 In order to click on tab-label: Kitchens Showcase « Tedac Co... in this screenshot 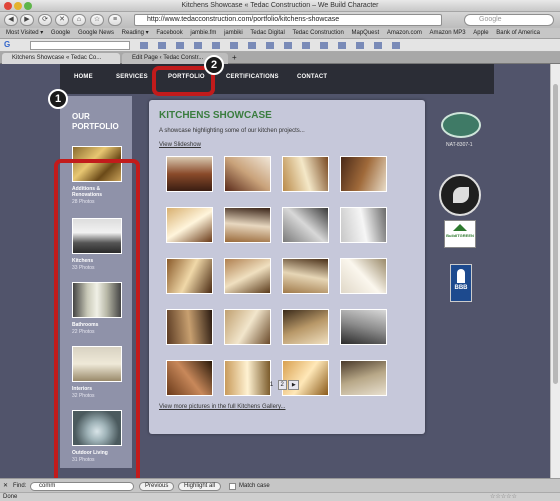, I will do `click(57, 58)`.